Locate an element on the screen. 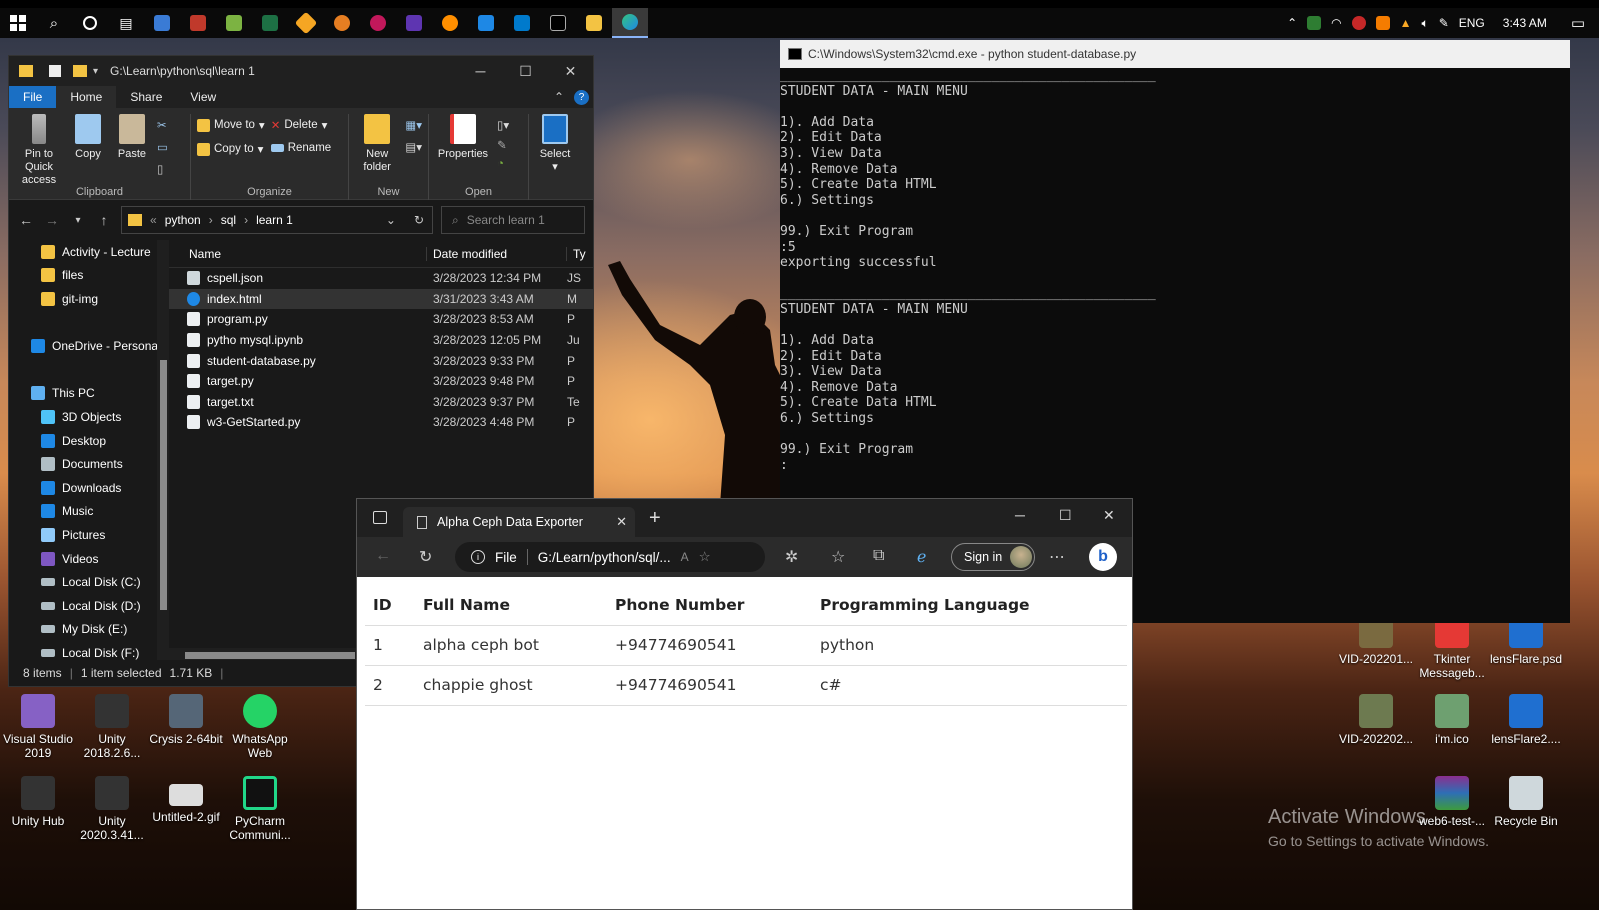  maximize-icon: ☐ is located at coordinates (525, 71).